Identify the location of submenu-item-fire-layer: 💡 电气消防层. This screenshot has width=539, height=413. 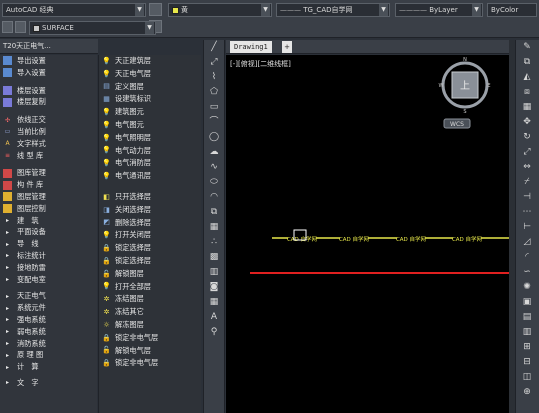
(150, 163).